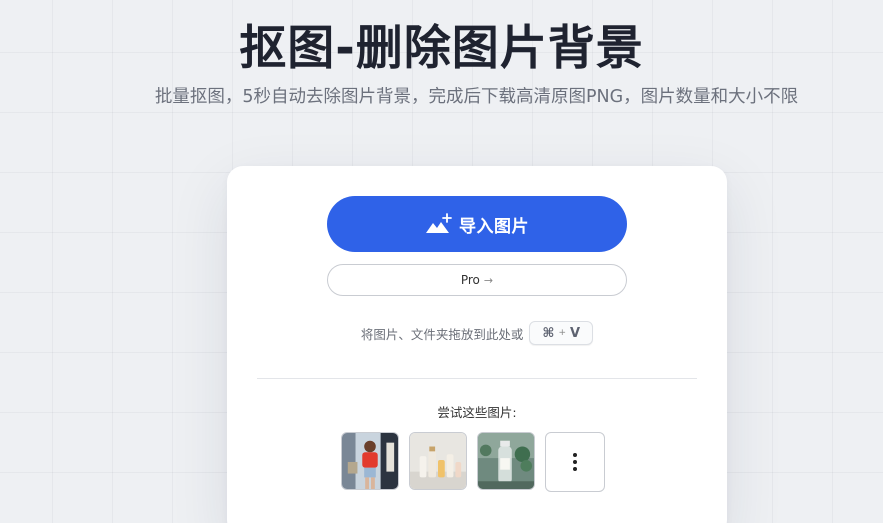  I want to click on arrow-right-icon: →, so click(488, 280).